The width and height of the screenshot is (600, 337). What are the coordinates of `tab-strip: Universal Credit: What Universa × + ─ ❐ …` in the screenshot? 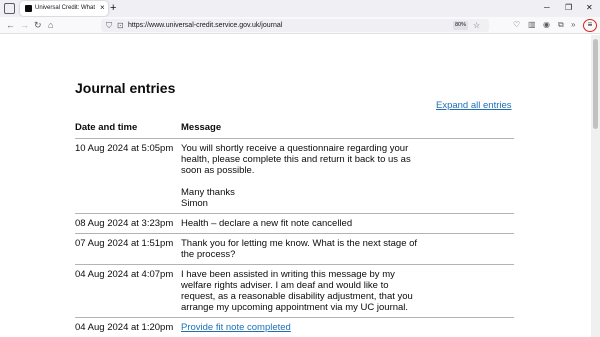 It's located at (300, 8).